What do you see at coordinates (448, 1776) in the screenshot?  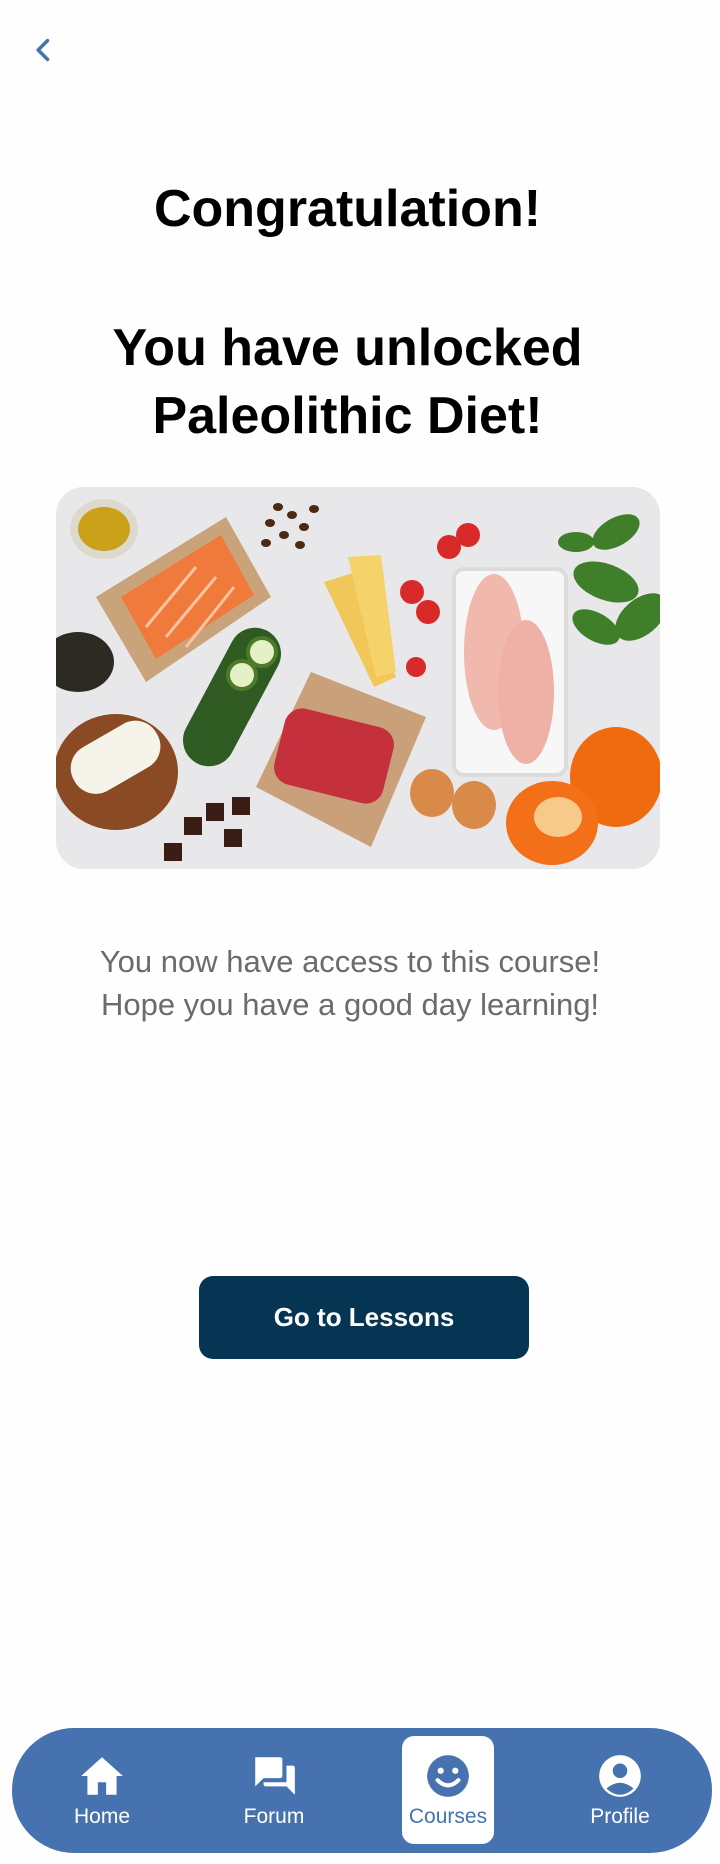 I see `courses-icon` at bounding box center [448, 1776].